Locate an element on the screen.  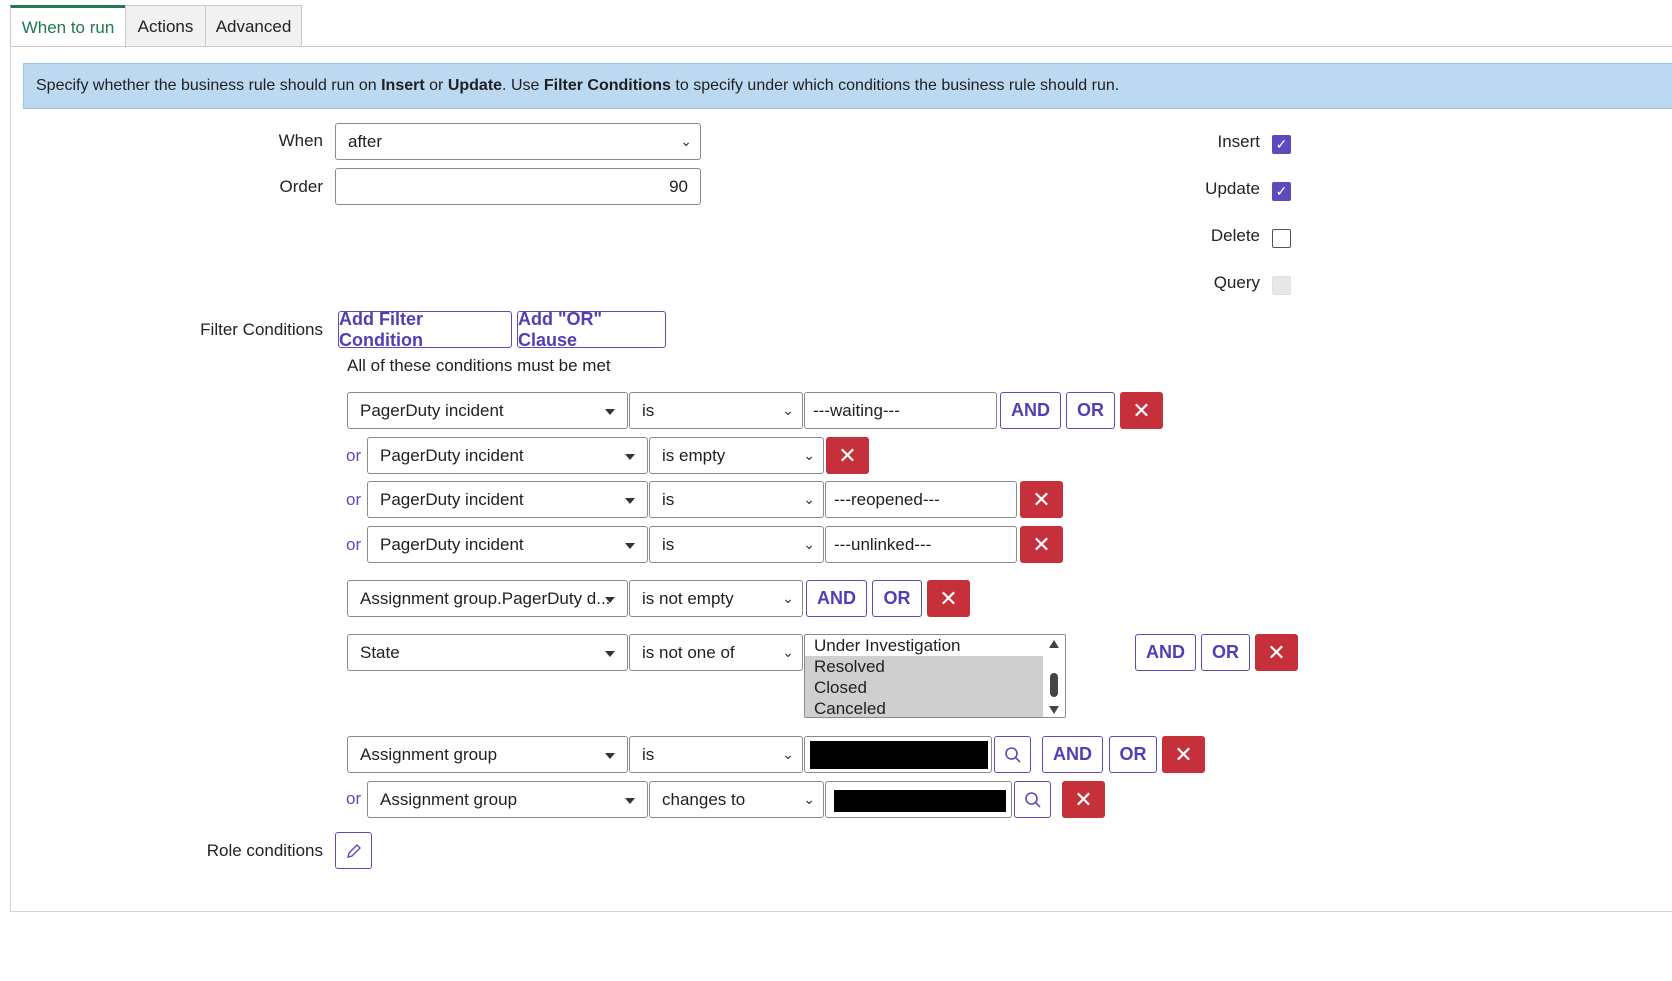
tab-label: Advanced is located at coordinates (253, 26).